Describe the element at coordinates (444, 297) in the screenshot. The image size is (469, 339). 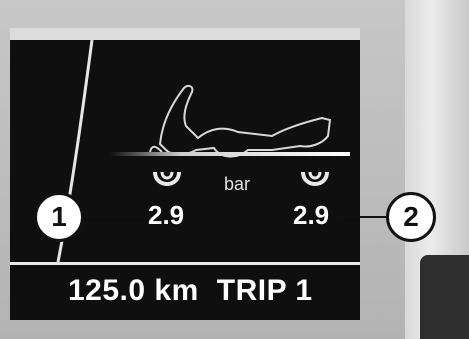
I see `side-housing-dark-insert` at that location.